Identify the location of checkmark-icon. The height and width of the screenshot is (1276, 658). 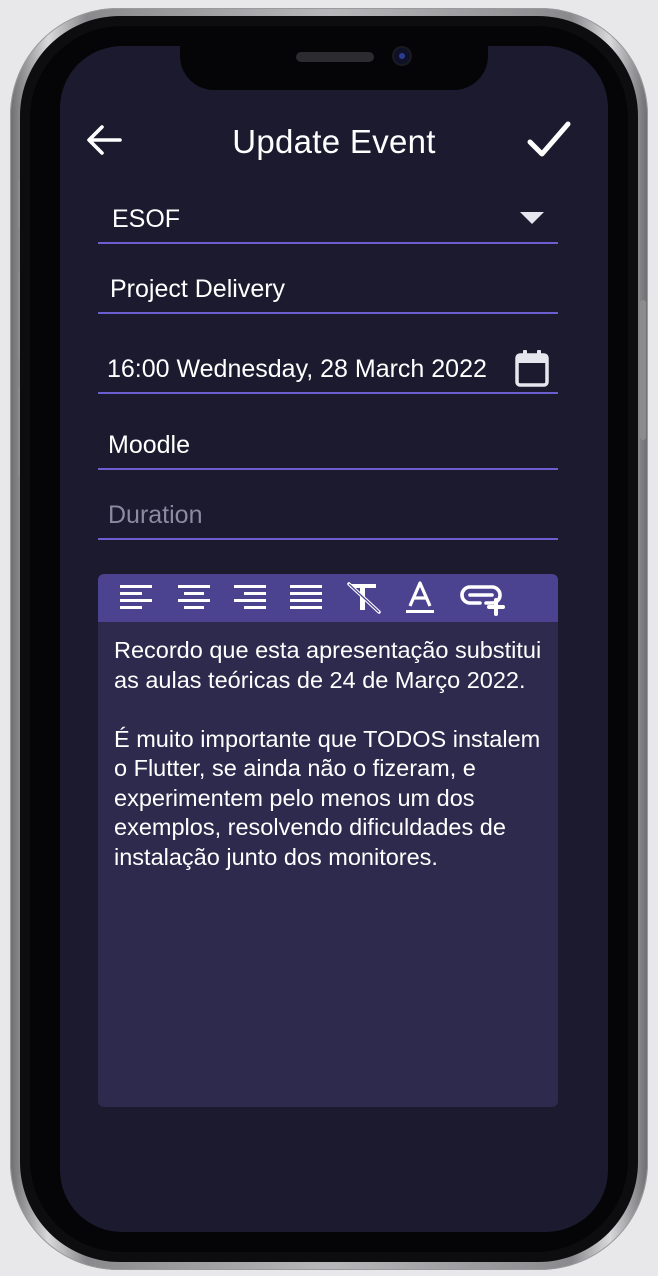
(549, 139).